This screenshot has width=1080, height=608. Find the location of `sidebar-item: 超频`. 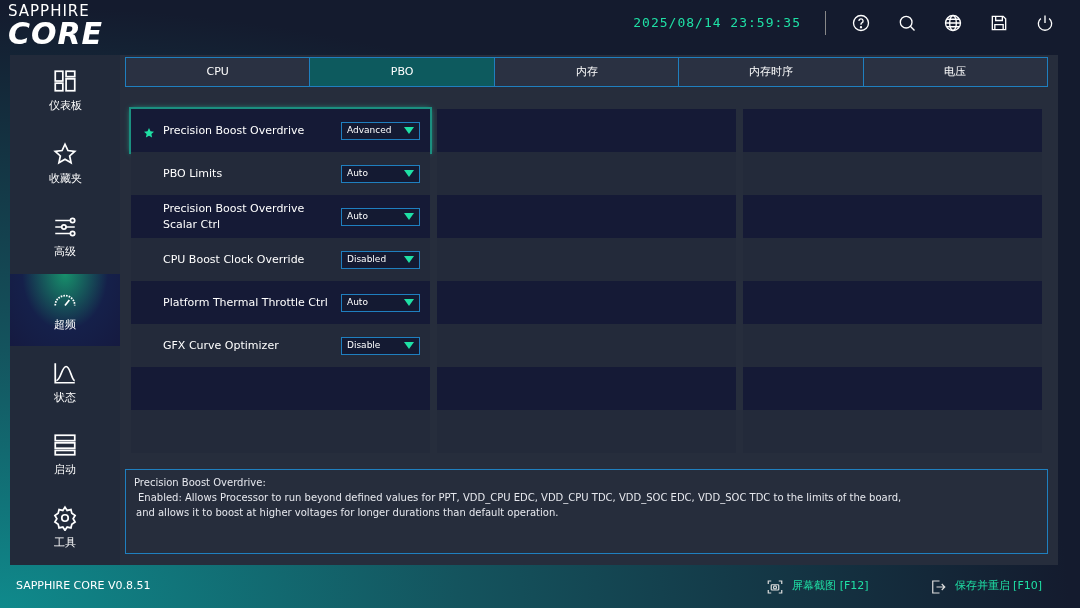

sidebar-item: 超频 is located at coordinates (65, 310).